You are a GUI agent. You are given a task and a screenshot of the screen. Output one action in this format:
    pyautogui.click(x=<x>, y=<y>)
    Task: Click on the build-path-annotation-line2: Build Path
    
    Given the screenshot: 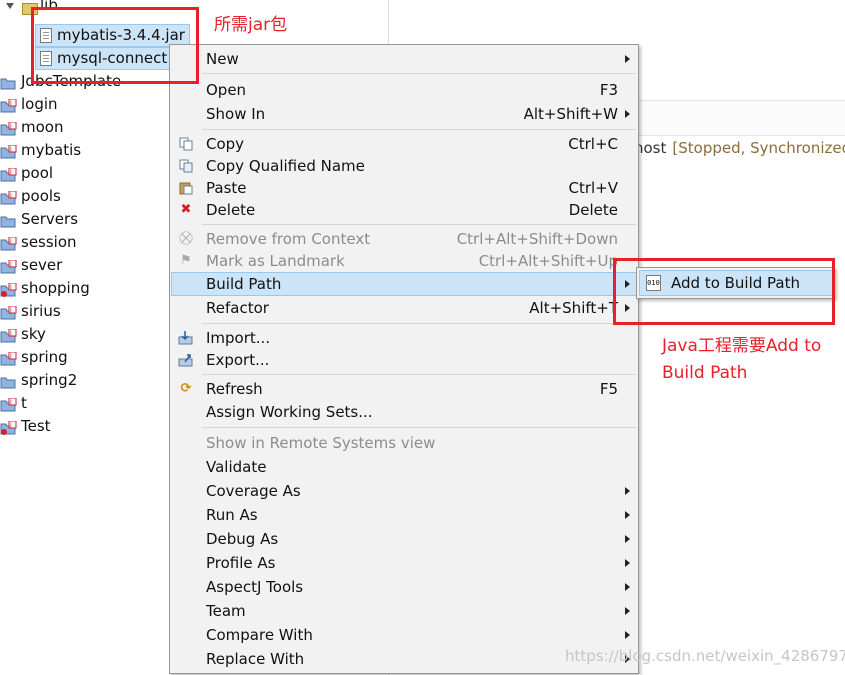 What is the action you would take?
    pyautogui.click(x=705, y=373)
    